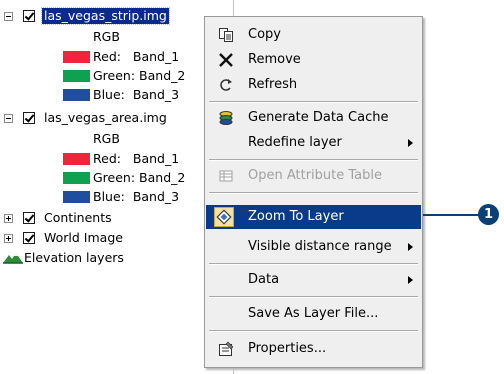 The image size is (504, 374). I want to click on collapse-toggle-area, so click(8, 118).